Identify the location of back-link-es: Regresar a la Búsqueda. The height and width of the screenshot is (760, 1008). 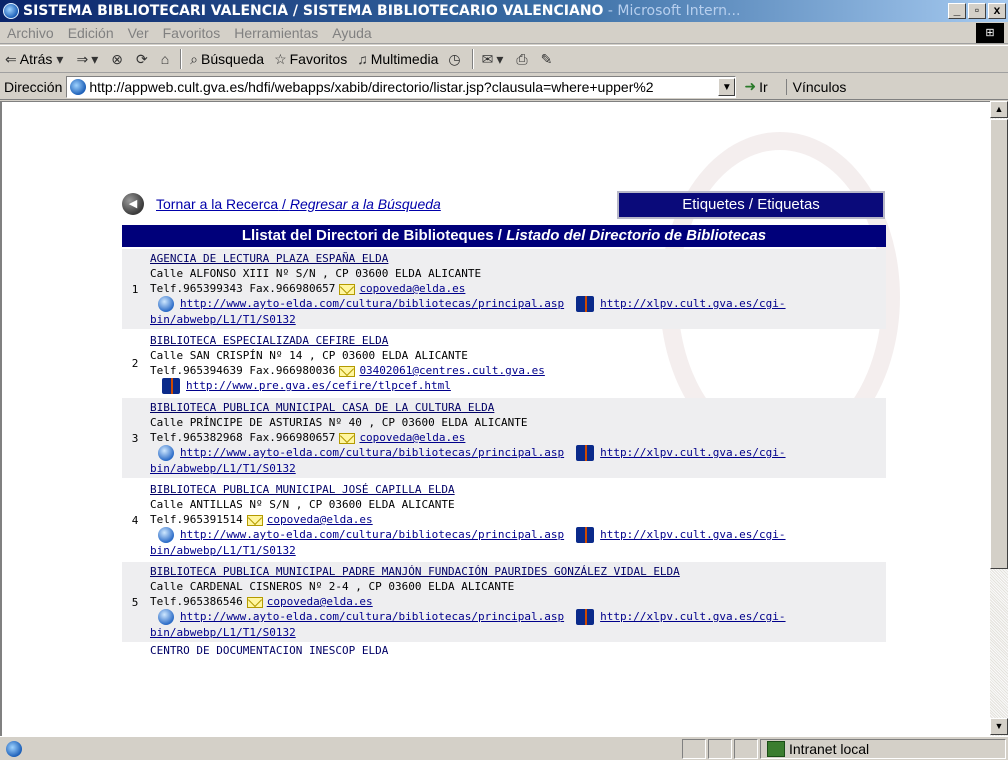
(365, 204).